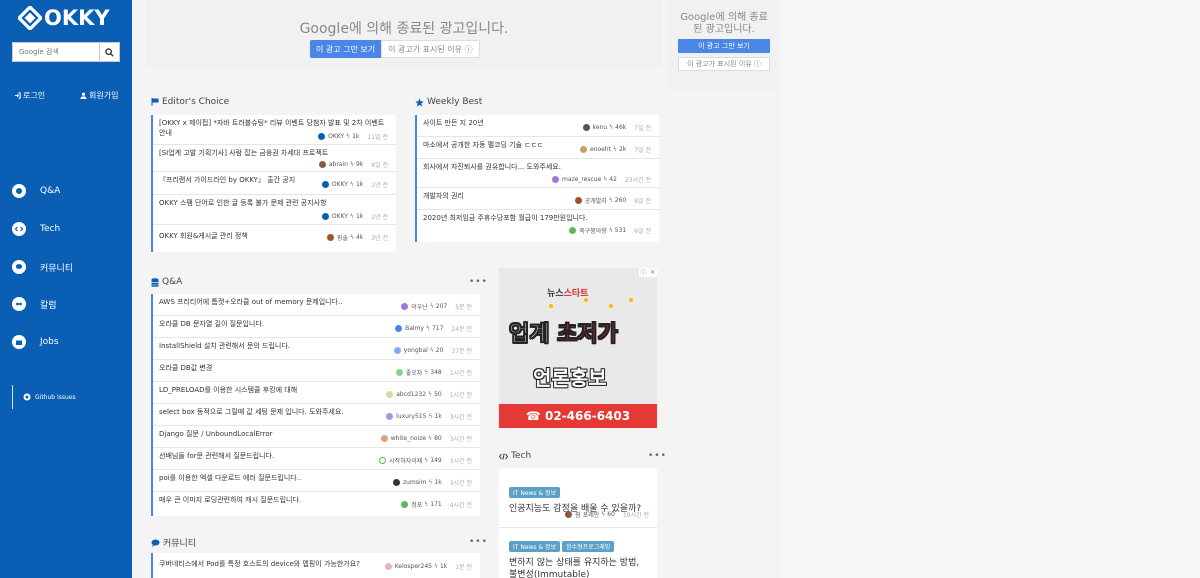 The width and height of the screenshot is (1200, 578). I want to click on search-input, so click(55, 52).